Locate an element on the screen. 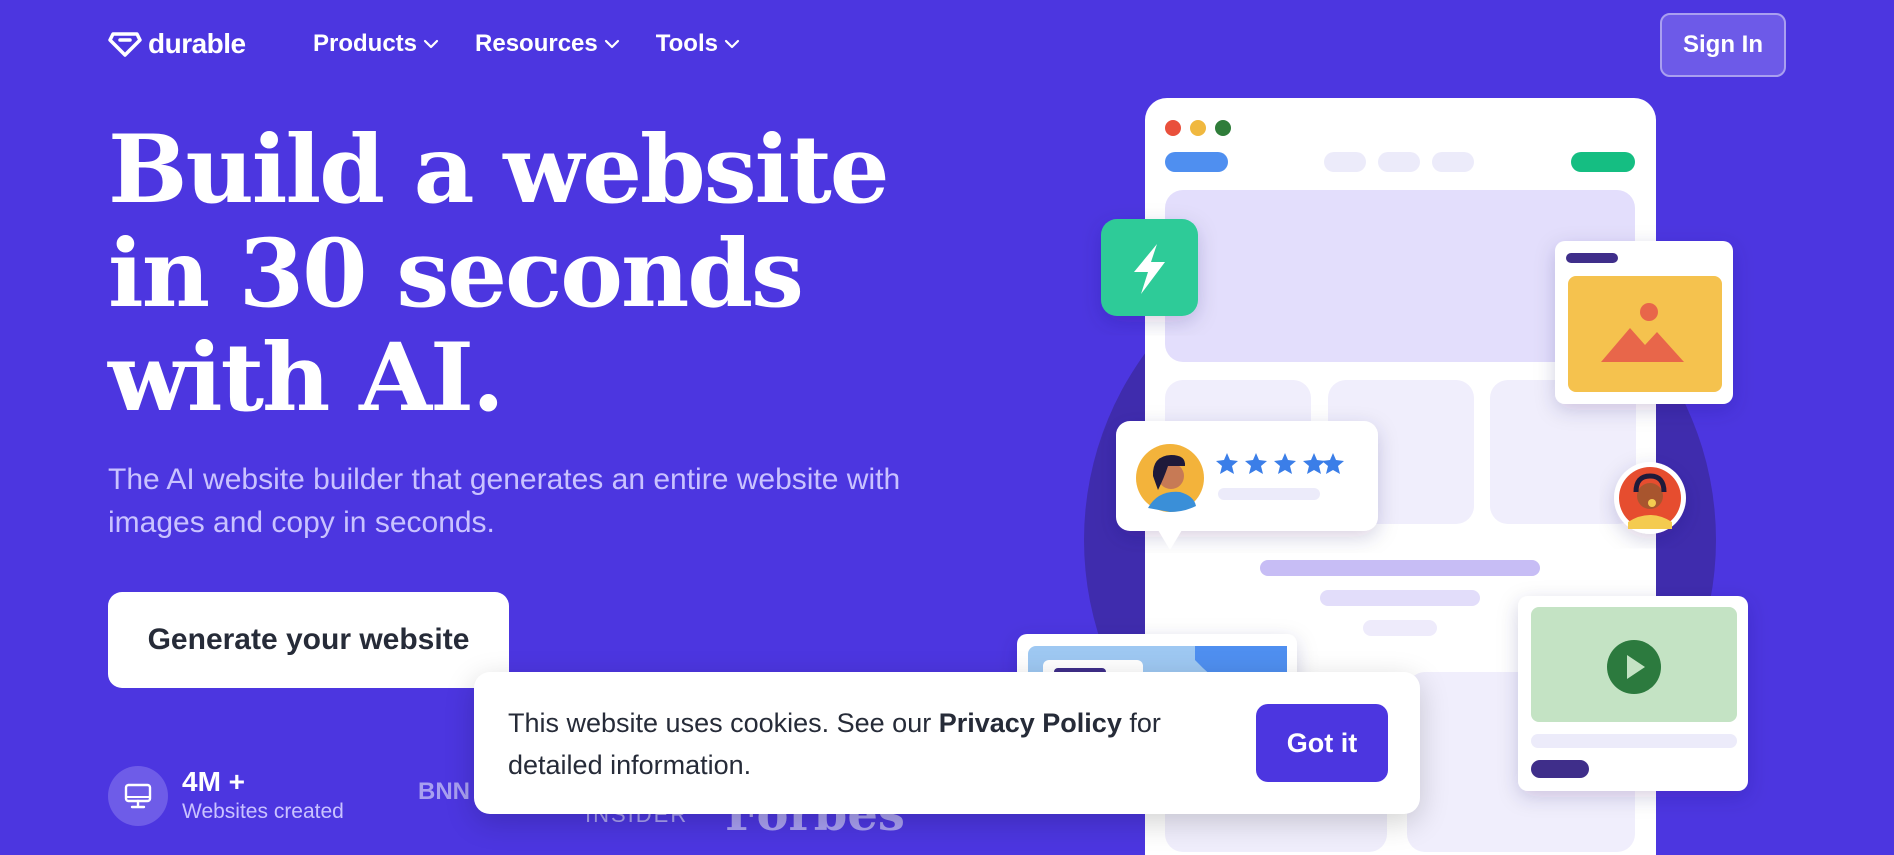  diamond-logo-icon is located at coordinates (125, 44).